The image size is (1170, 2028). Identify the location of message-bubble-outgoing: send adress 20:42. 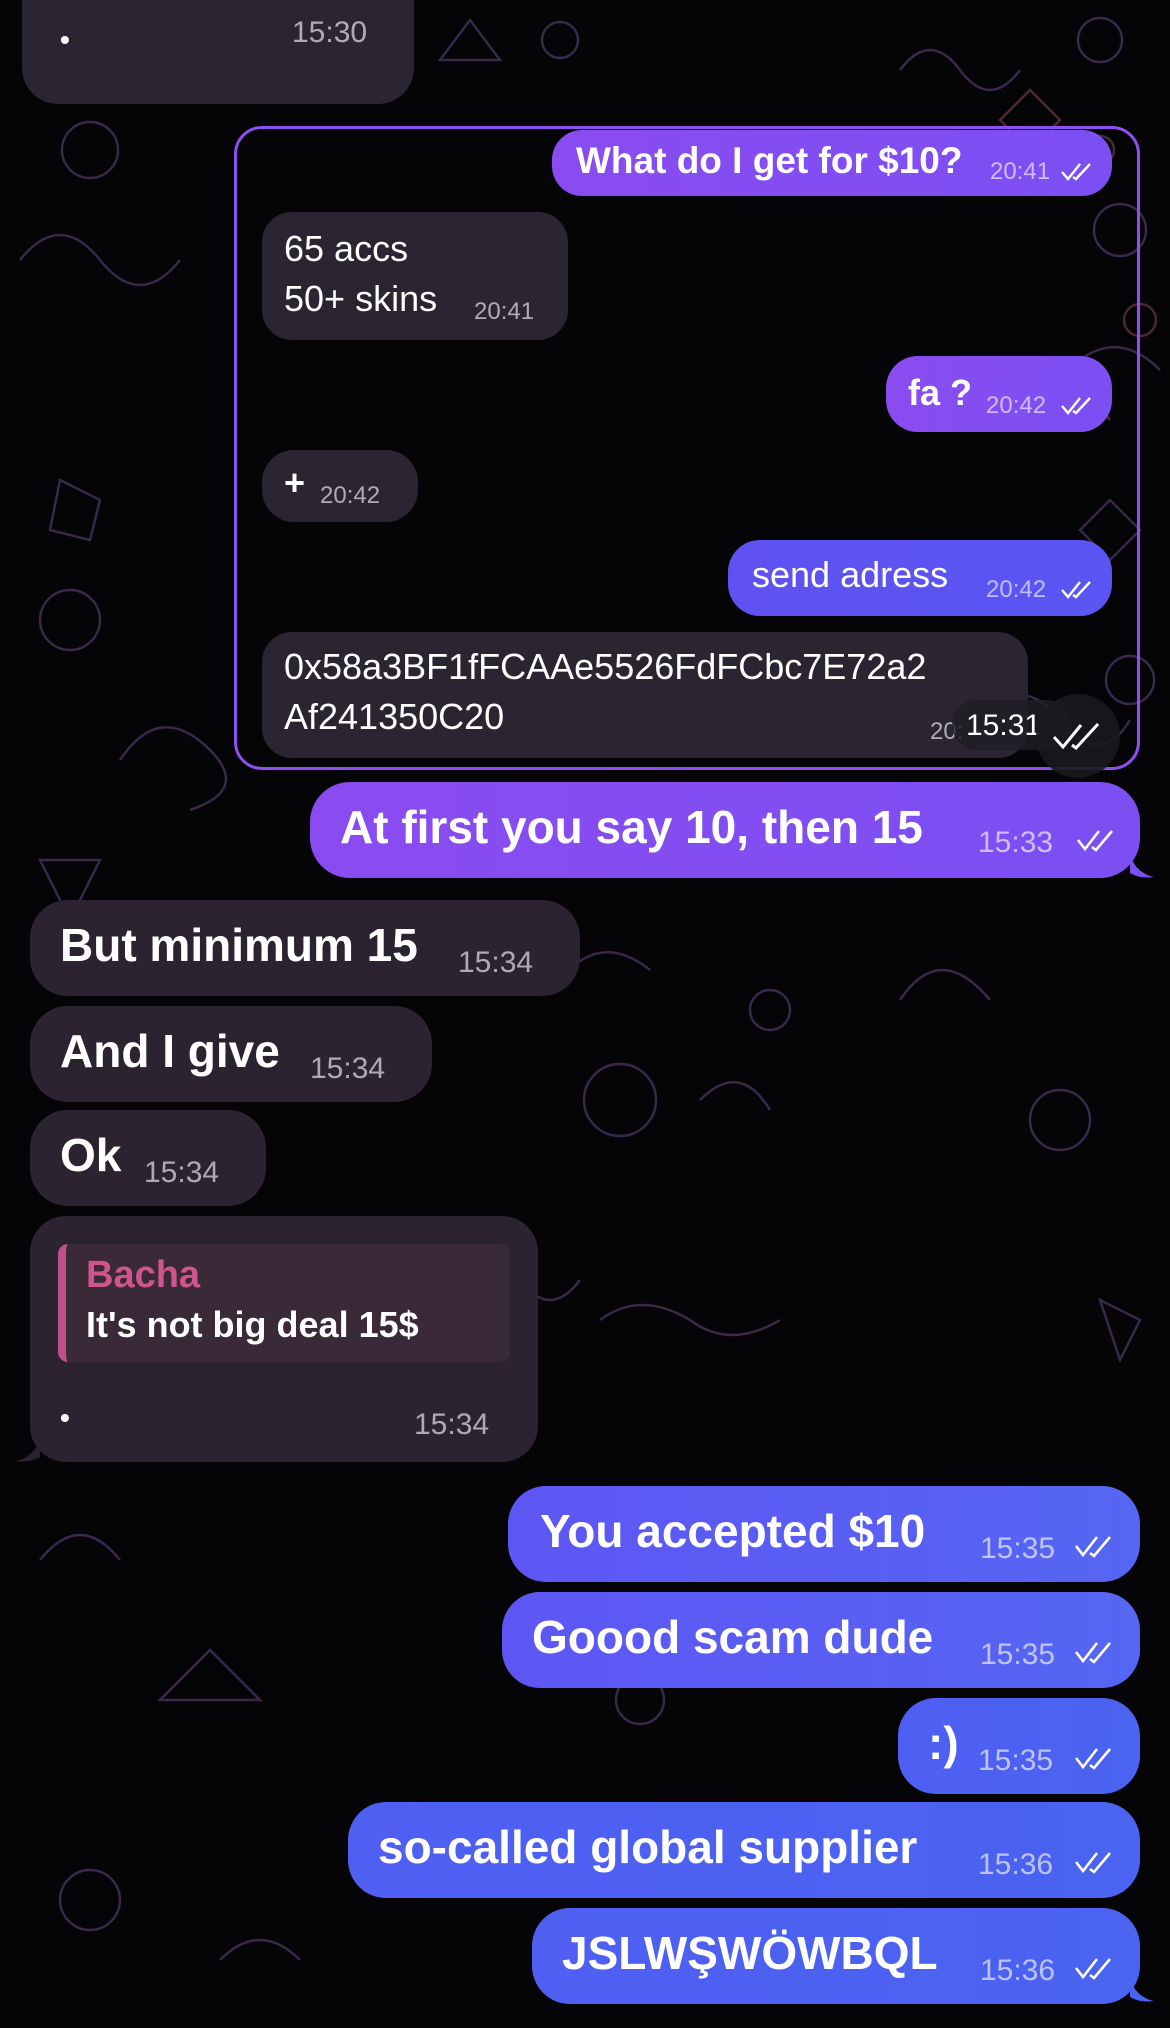
(920, 578).